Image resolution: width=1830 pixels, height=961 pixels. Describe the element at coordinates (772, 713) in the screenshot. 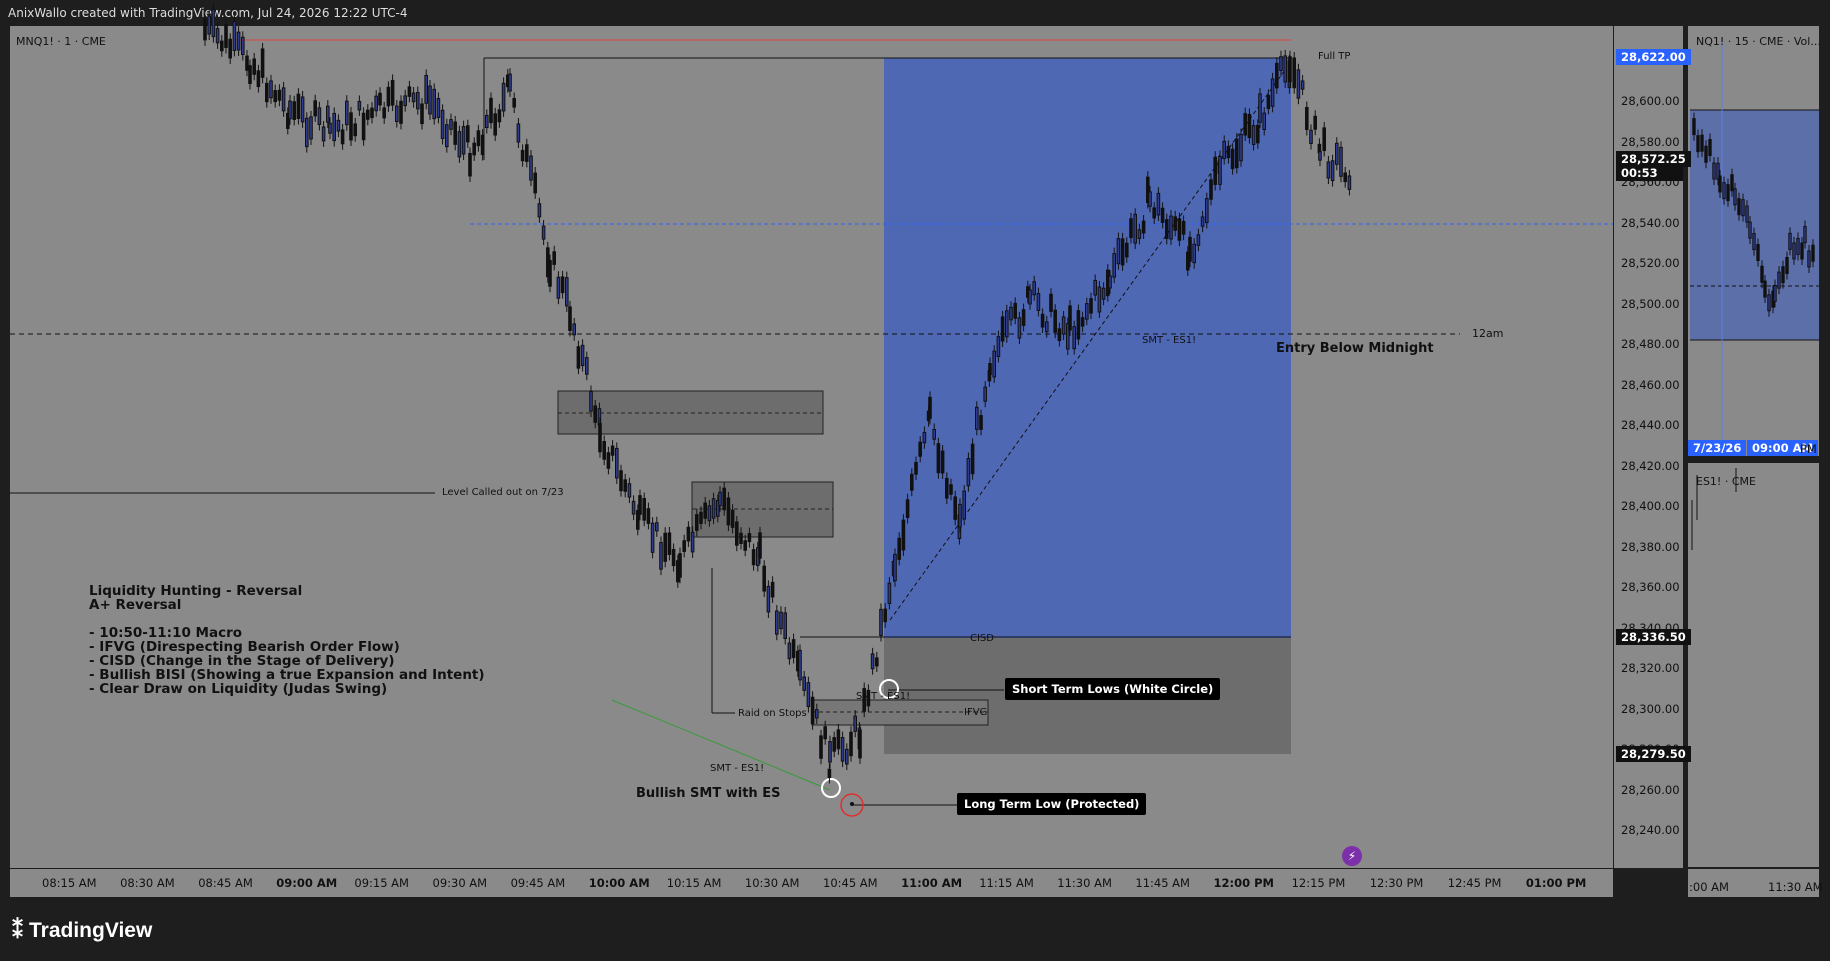

I see `raid-on-stops-label: Raid on Stops` at that location.